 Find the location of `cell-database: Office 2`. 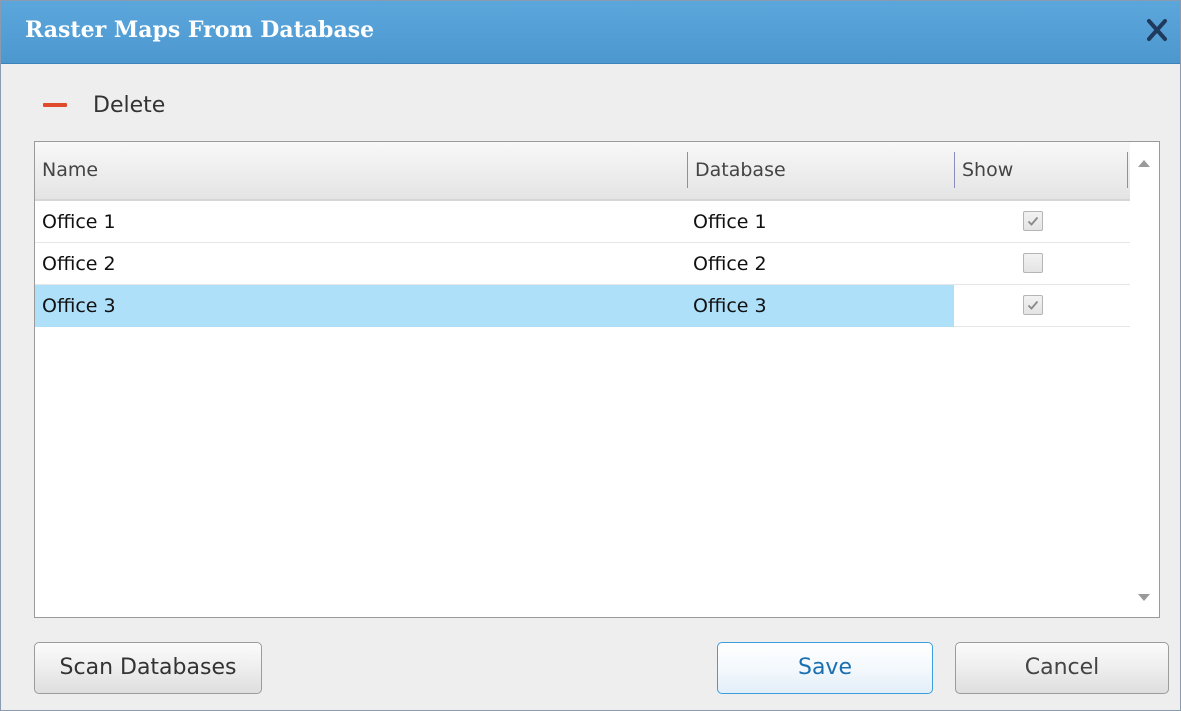

cell-database: Office 2 is located at coordinates (730, 264).